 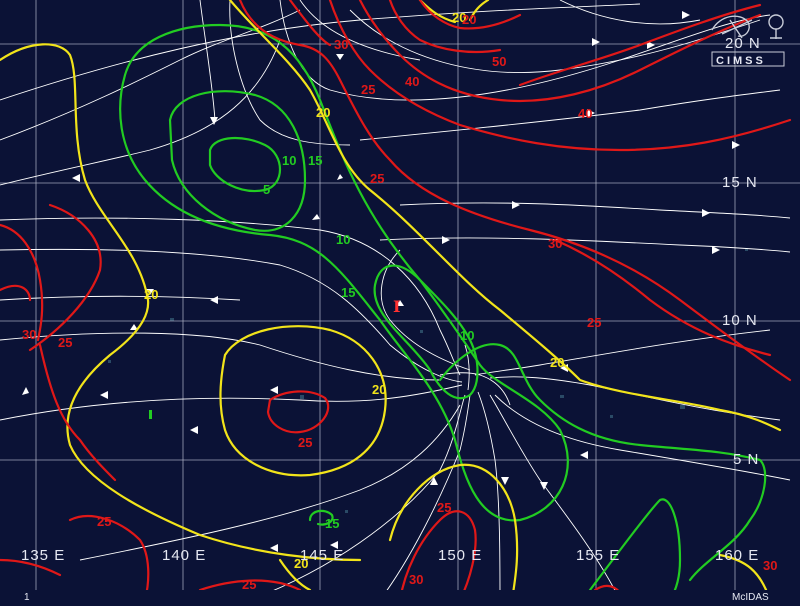 I want to click on lon-label-145e: 145 E, so click(x=322, y=555).